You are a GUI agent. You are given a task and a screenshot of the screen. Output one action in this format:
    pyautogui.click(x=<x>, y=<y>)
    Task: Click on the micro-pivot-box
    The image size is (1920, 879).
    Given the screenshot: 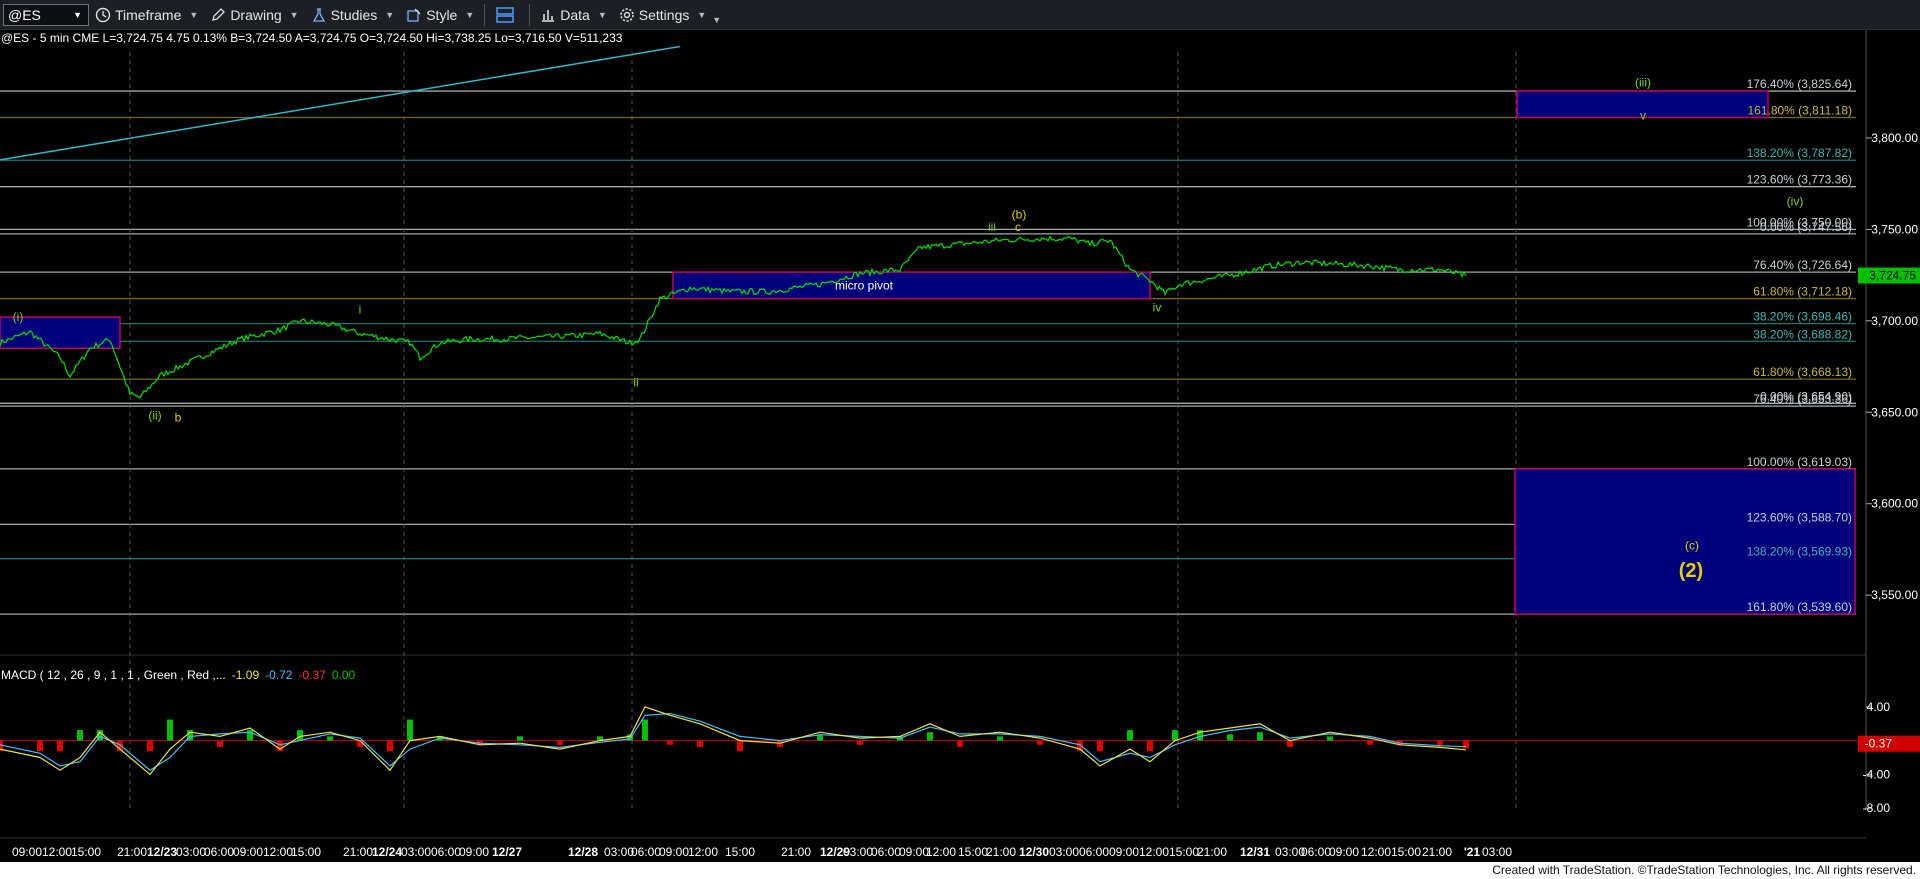 What is the action you would take?
    pyautogui.click(x=911, y=285)
    